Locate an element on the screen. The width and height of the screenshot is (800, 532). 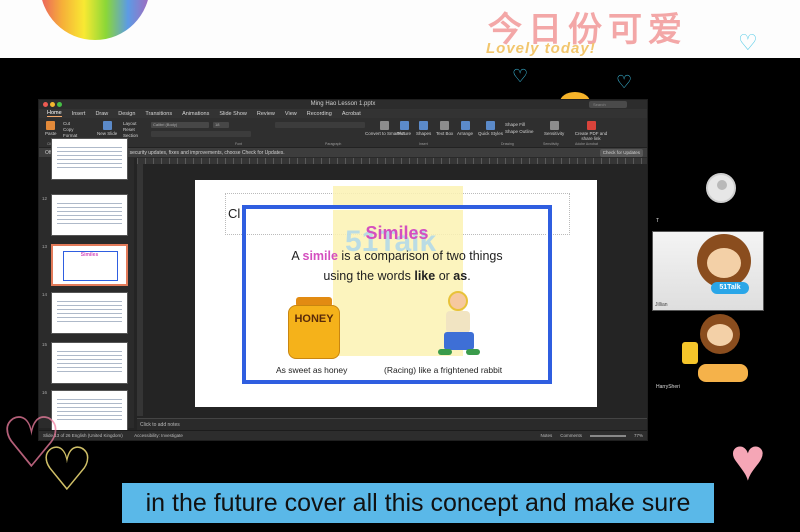
new-slide-label: New Slide is located at coordinates (107, 133).